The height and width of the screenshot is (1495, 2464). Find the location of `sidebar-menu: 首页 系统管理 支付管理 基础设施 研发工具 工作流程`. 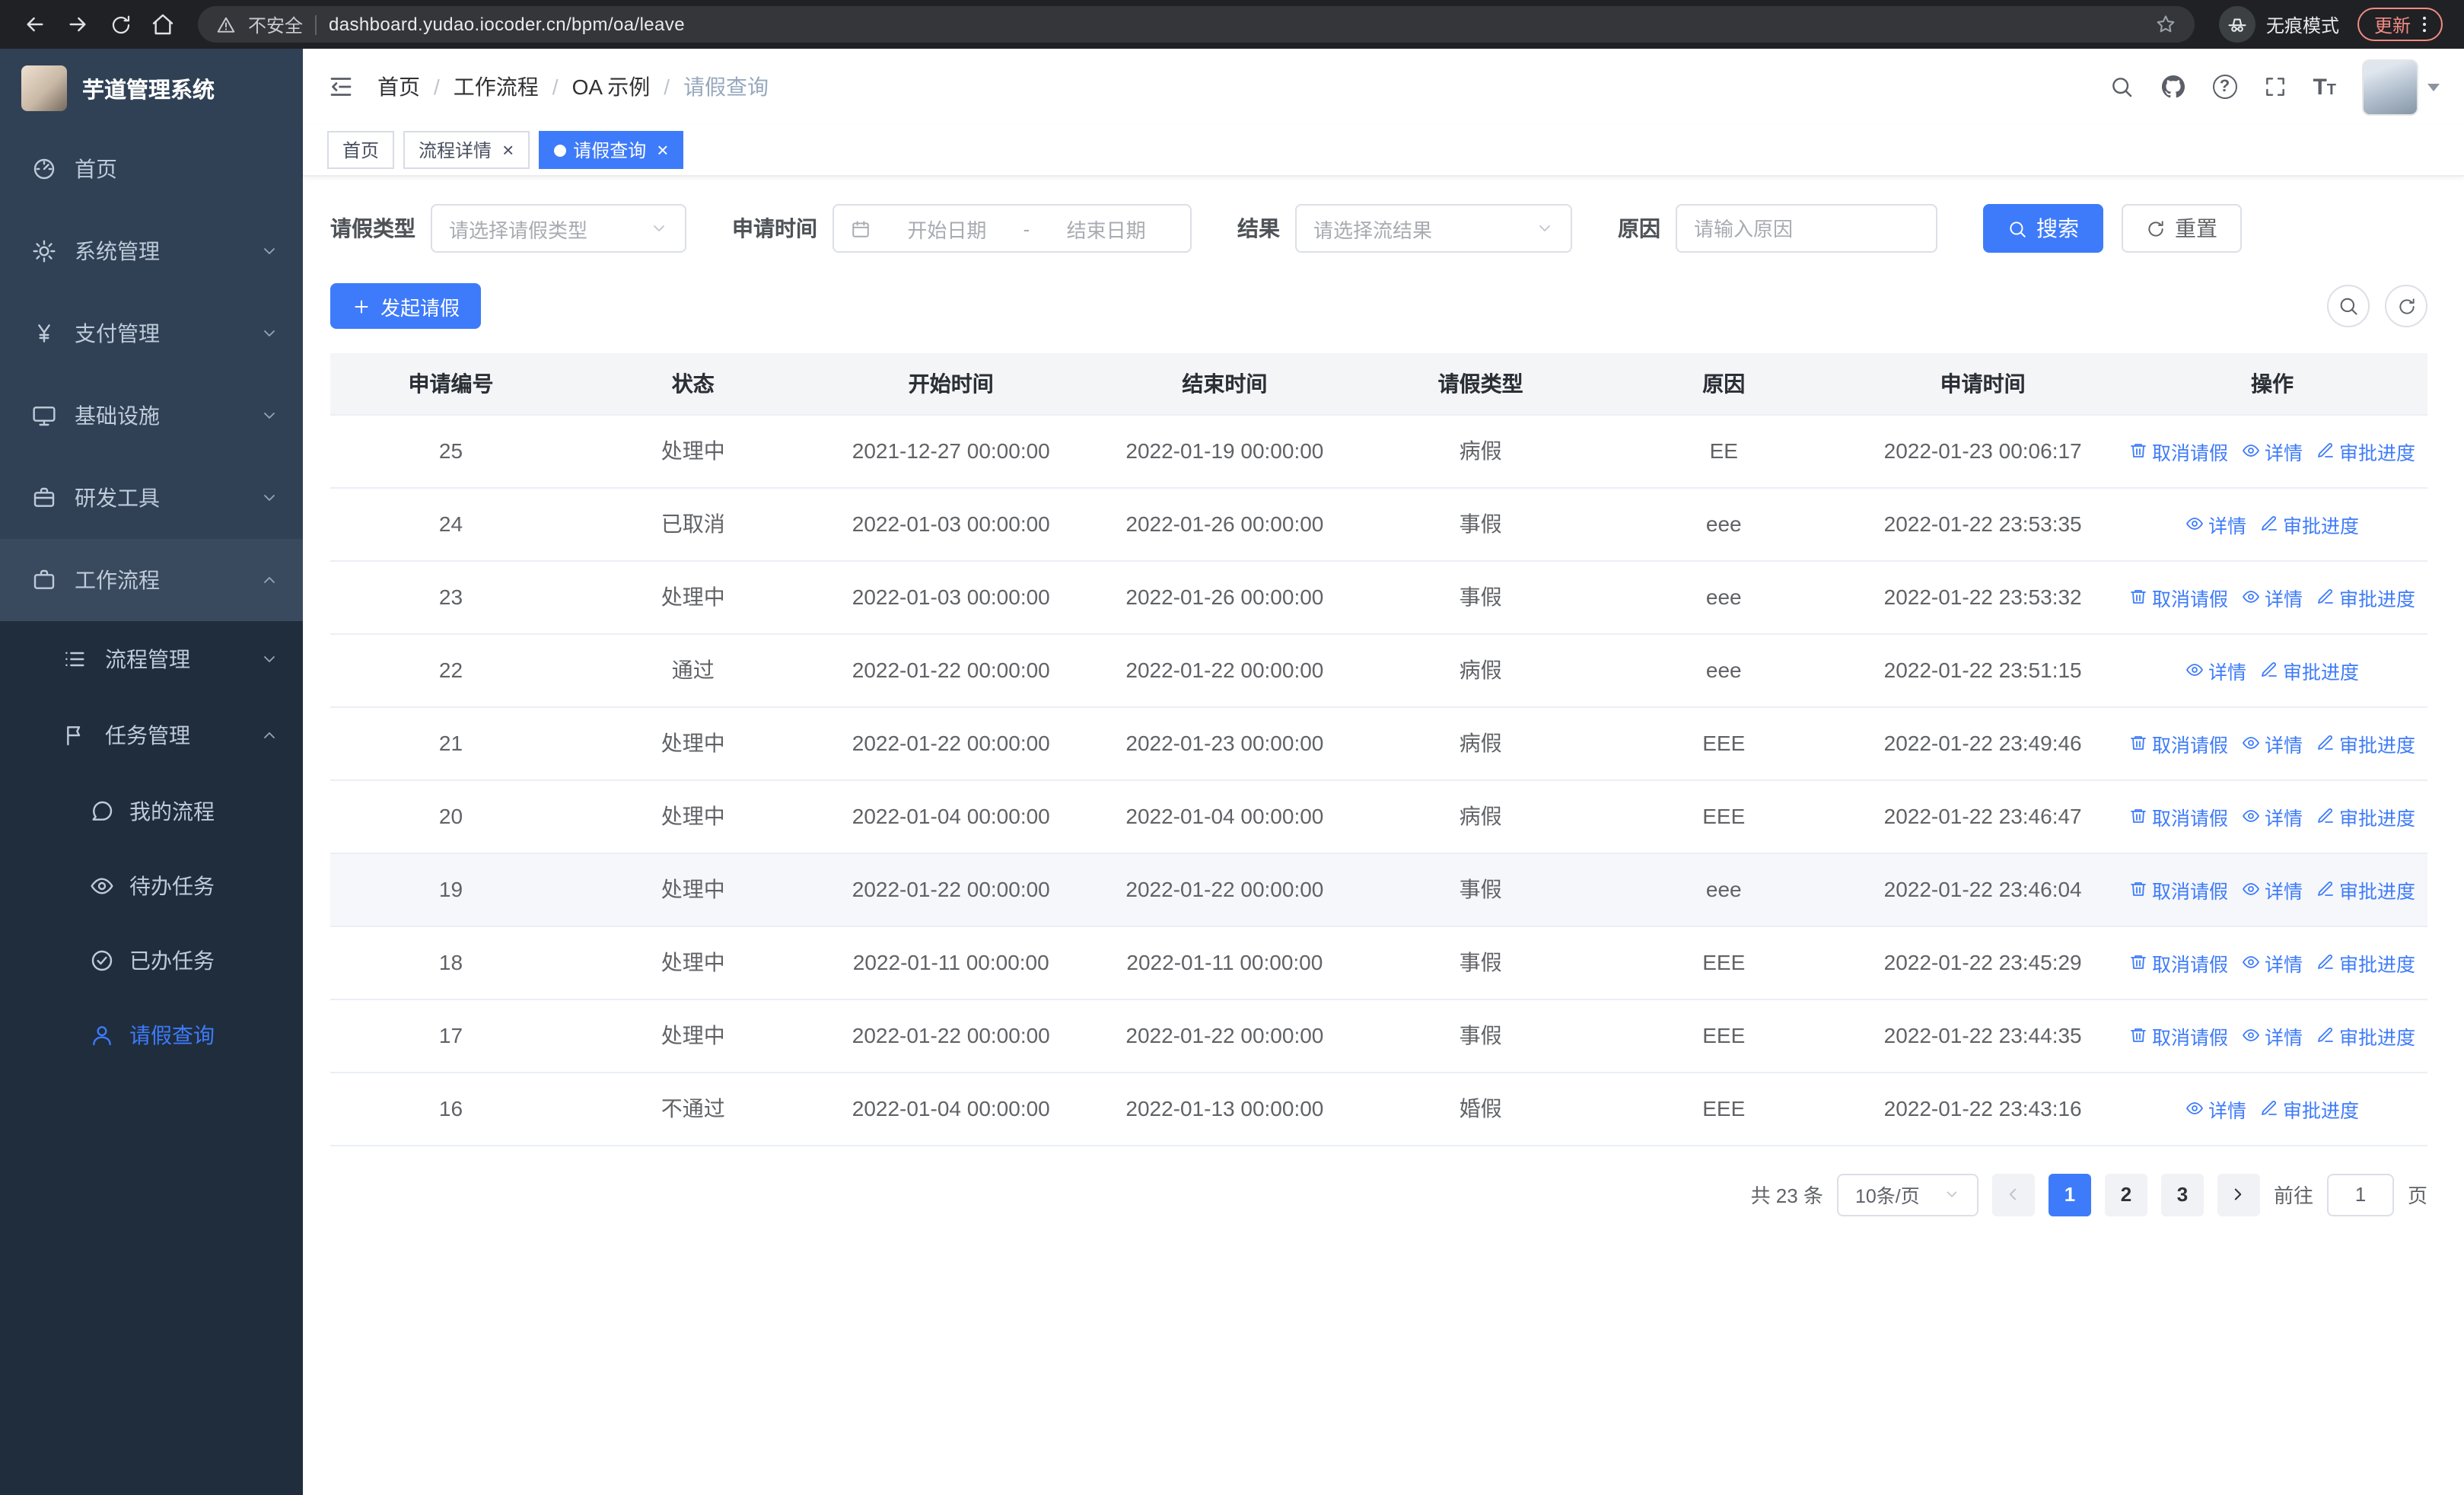

sidebar-menu: 首页 系统管理 支付管理 基础设施 研发工具 工作流程 is located at coordinates (151, 374).